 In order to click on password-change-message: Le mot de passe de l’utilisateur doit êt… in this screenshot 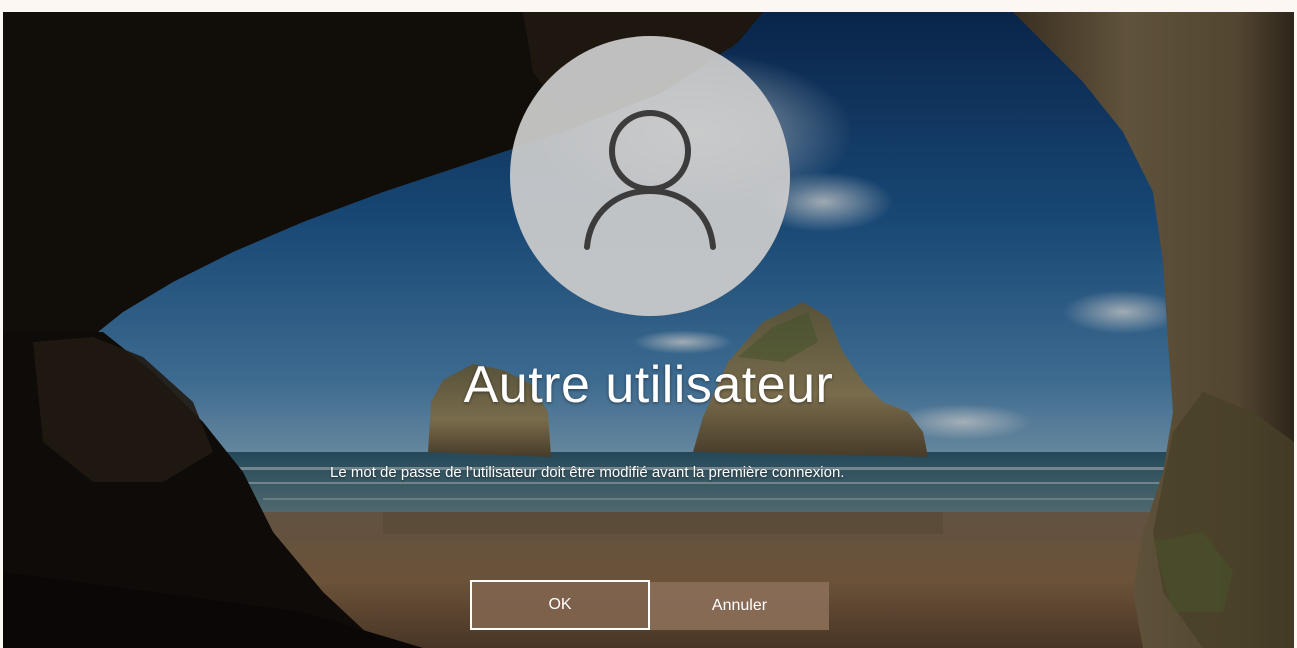, I will do `click(587, 472)`.